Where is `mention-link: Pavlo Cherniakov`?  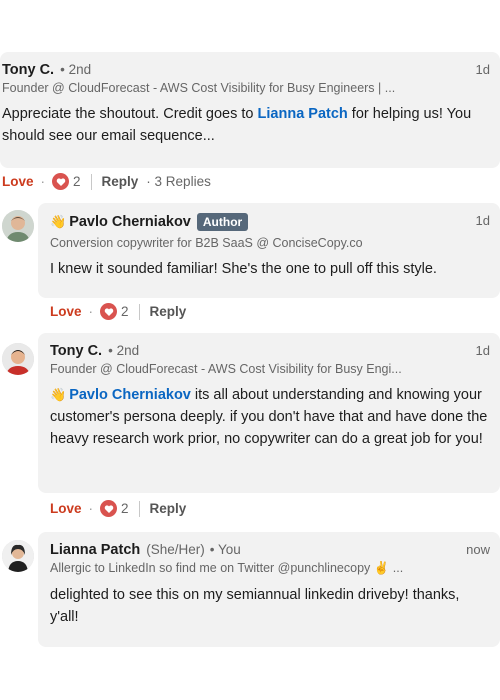
mention-link: Pavlo Cherniakov is located at coordinates (130, 395).